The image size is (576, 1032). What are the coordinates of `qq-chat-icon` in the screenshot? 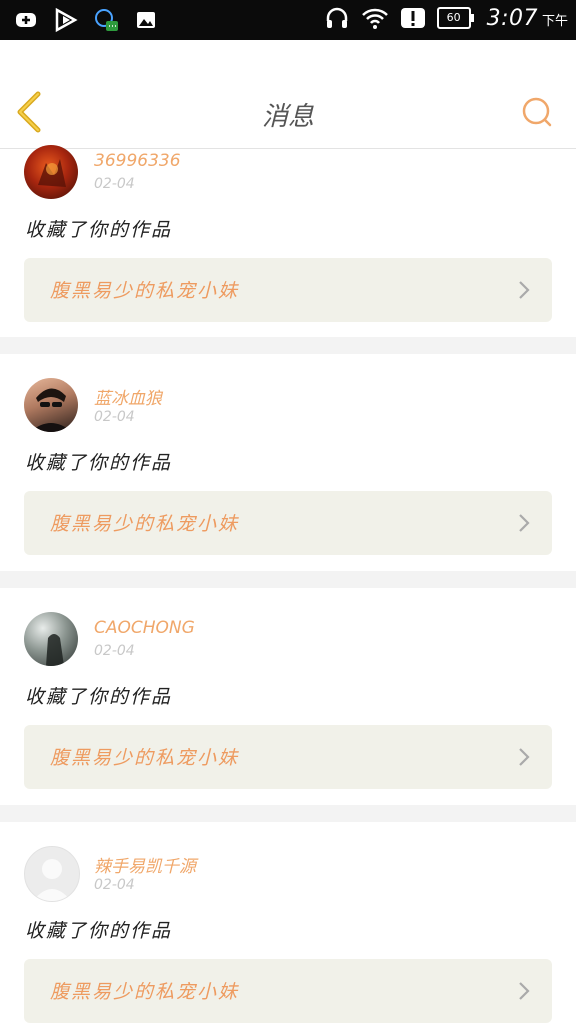 It's located at (106, 20).